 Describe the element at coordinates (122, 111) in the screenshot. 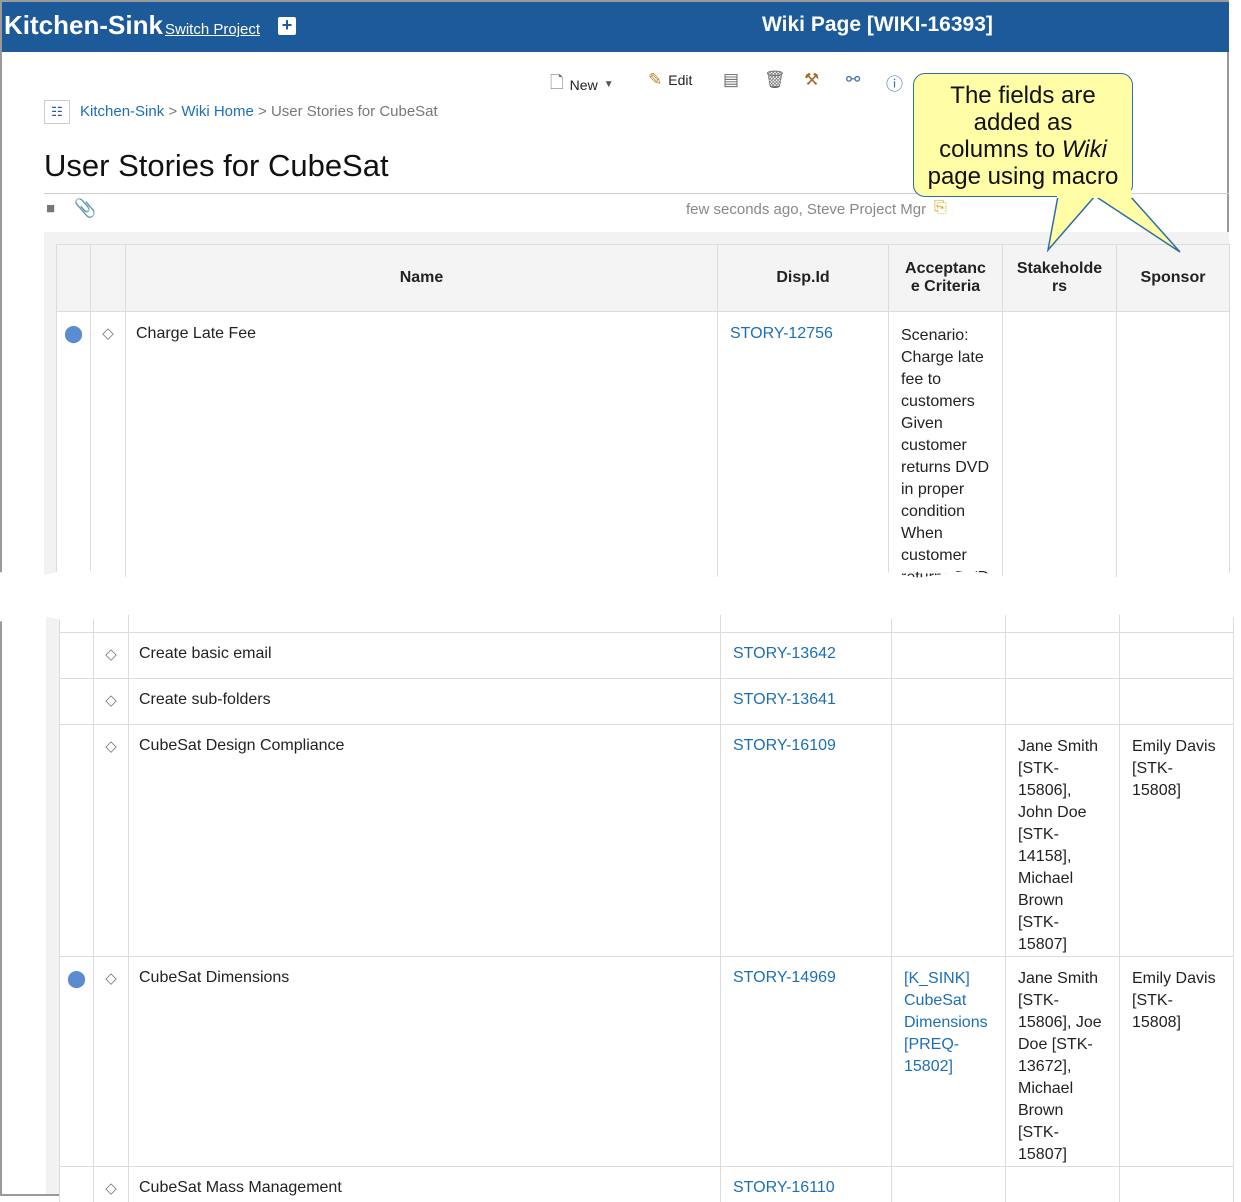

I see `breadcrumb-item-project: Kitchen-Sink` at that location.